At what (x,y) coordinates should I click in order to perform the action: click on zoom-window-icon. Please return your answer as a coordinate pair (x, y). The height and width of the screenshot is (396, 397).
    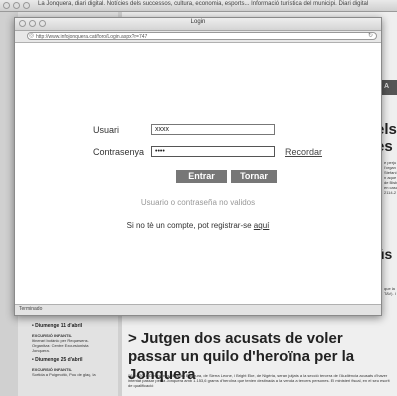
    Looking at the image, I should click on (26, 5).